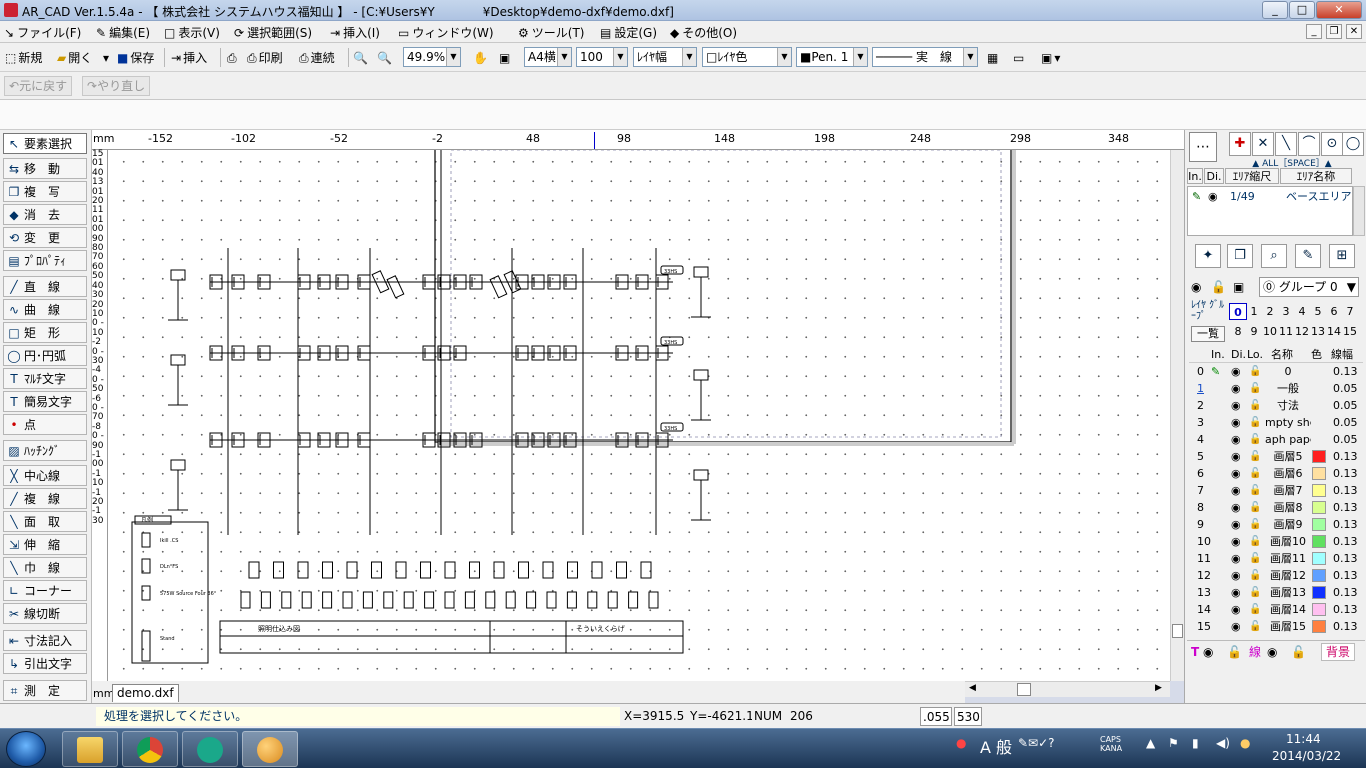  Describe the element at coordinates (45, 521) in the screenshot. I see `tool-chamfer: ╲ 面 取` at that location.